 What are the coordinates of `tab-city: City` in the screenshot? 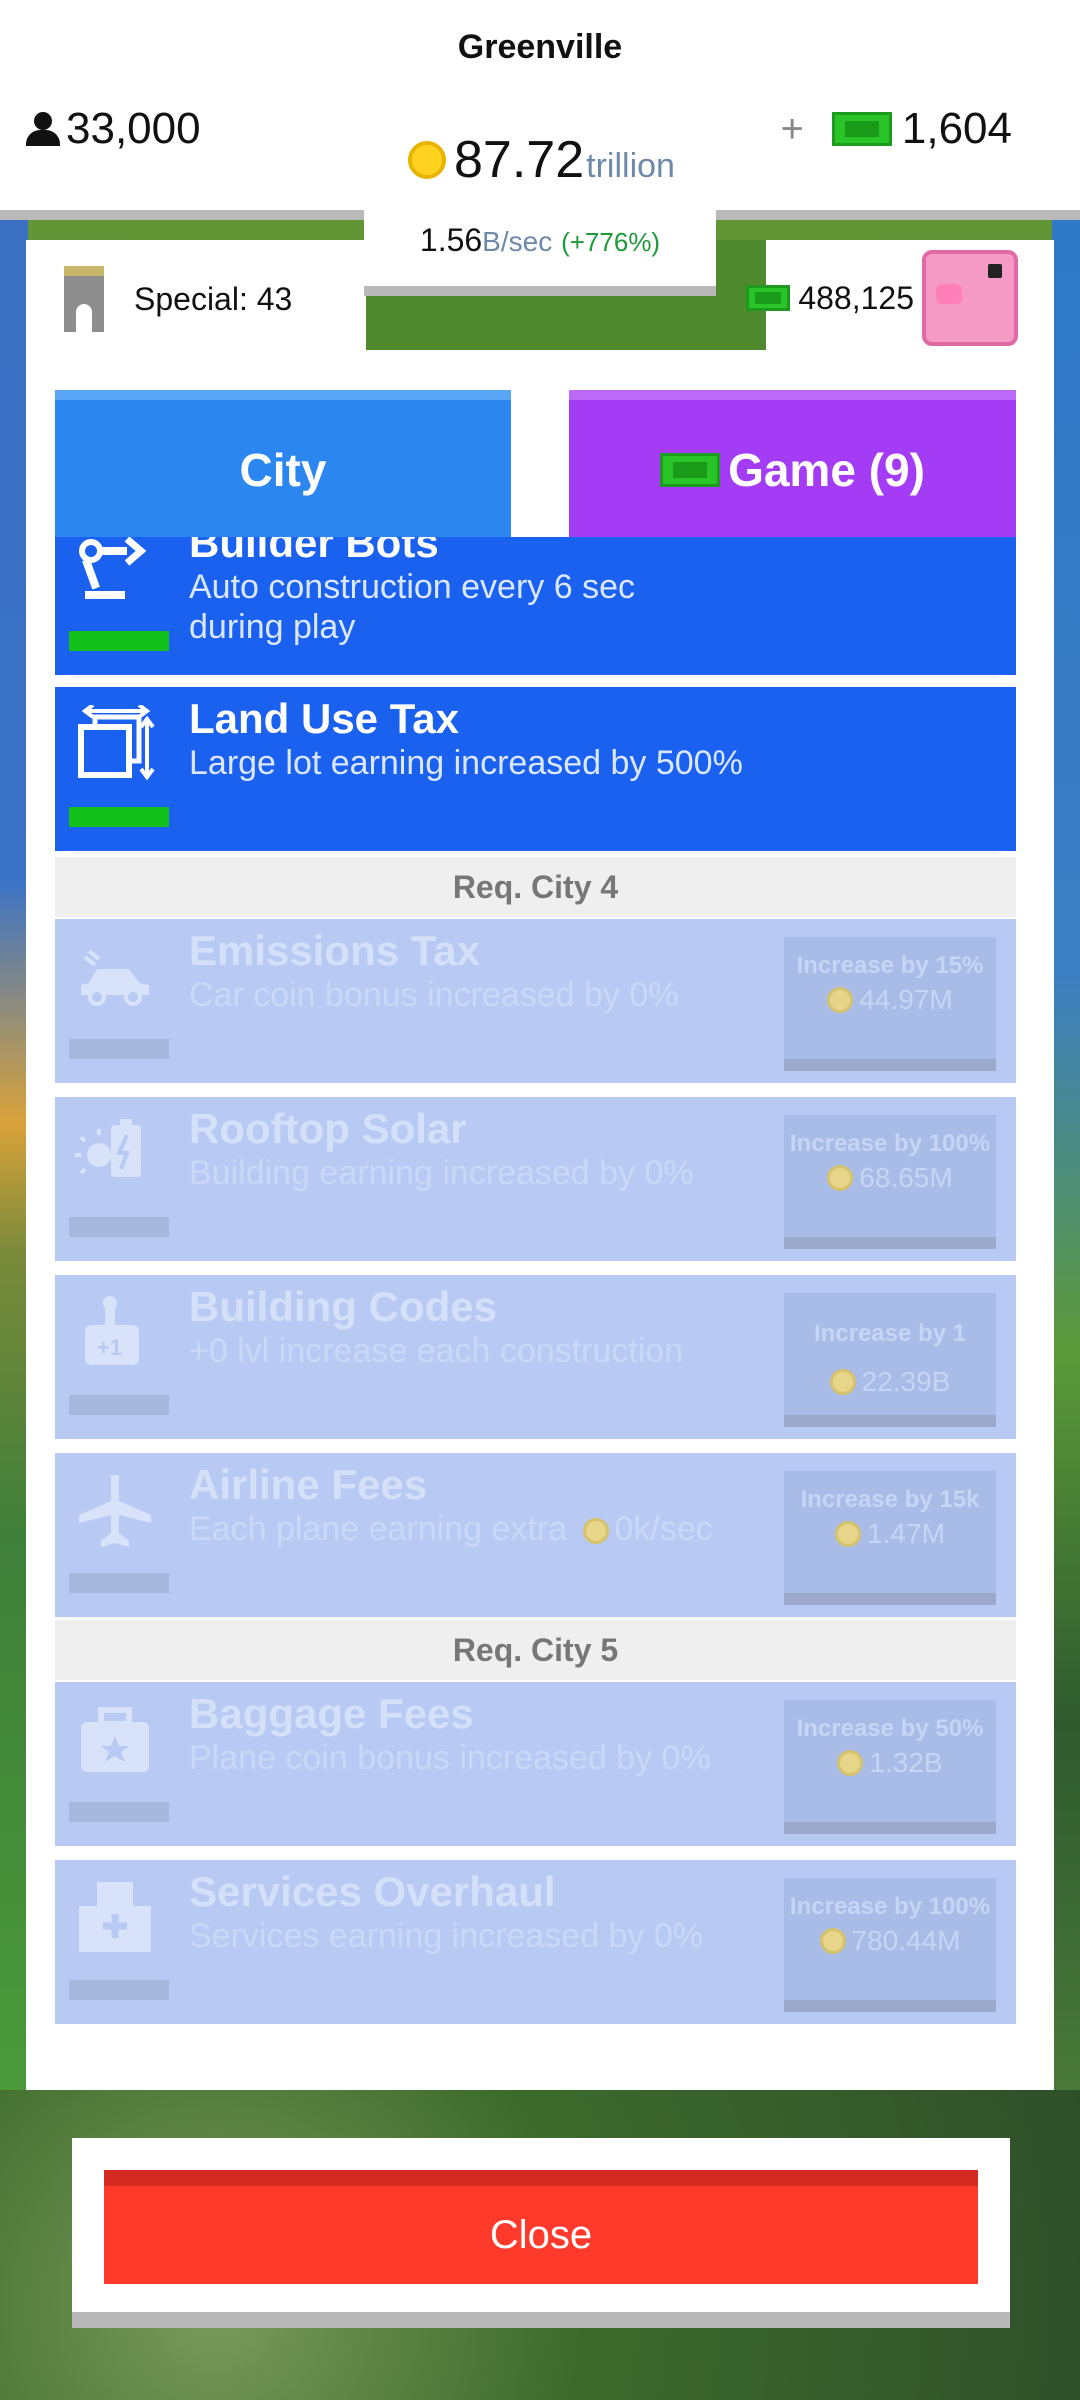 It's located at (283, 465).